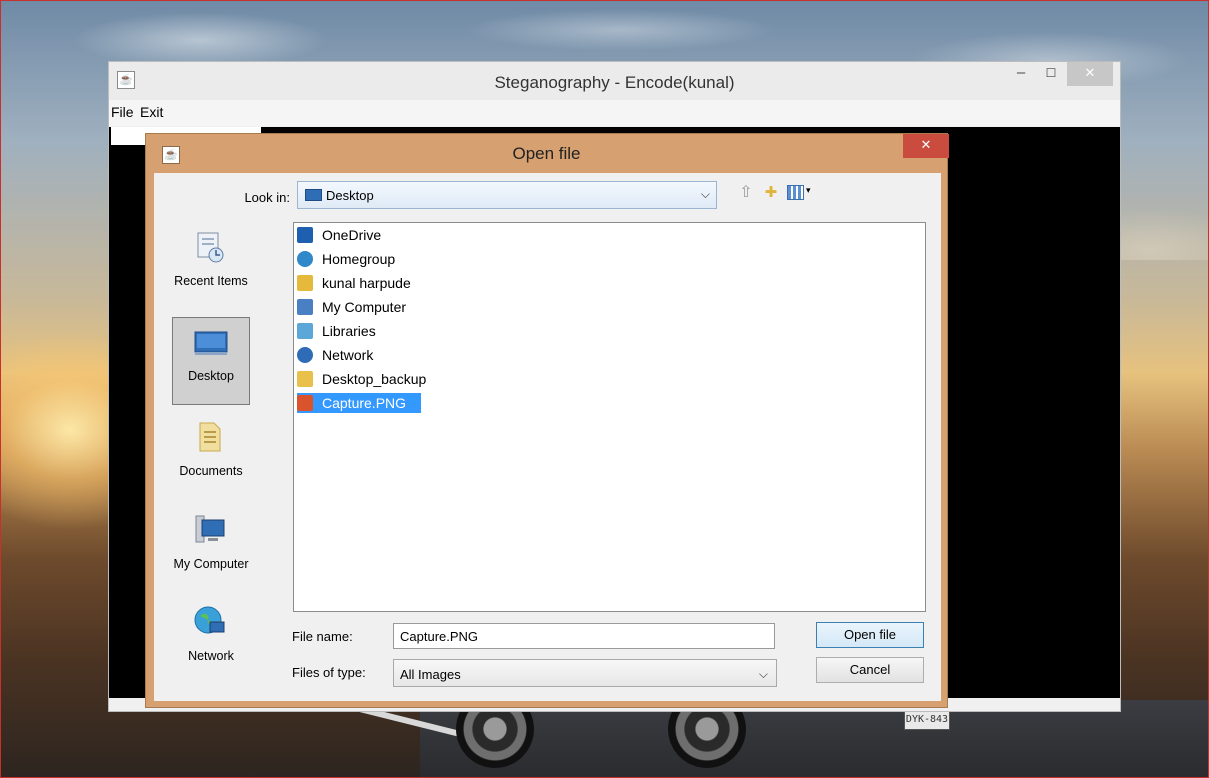 Image resolution: width=1209 pixels, height=778 pixels. I want to click on file-name-label: File name:, so click(322, 636).